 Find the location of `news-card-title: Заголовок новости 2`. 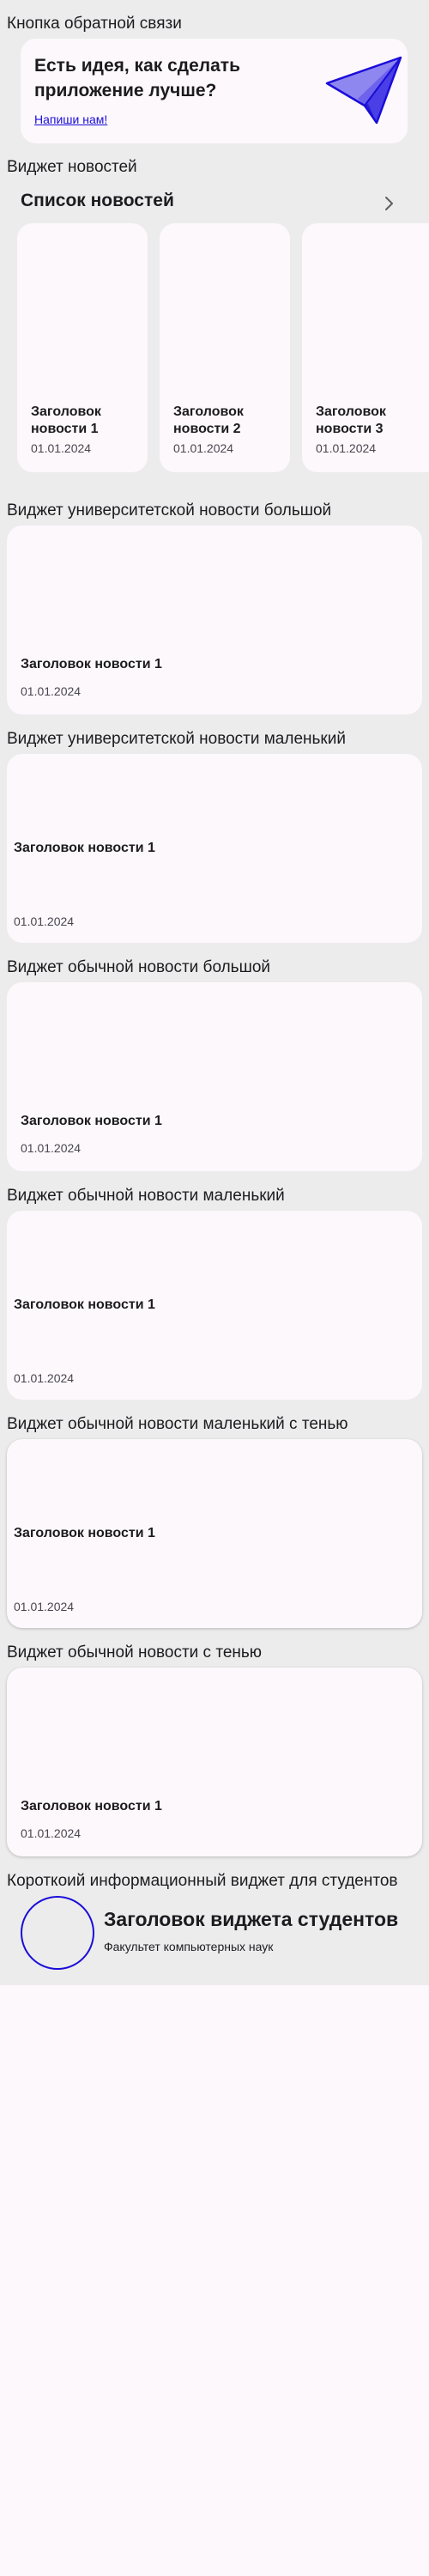

news-card-title: Заголовок новости 2 is located at coordinates (208, 420).